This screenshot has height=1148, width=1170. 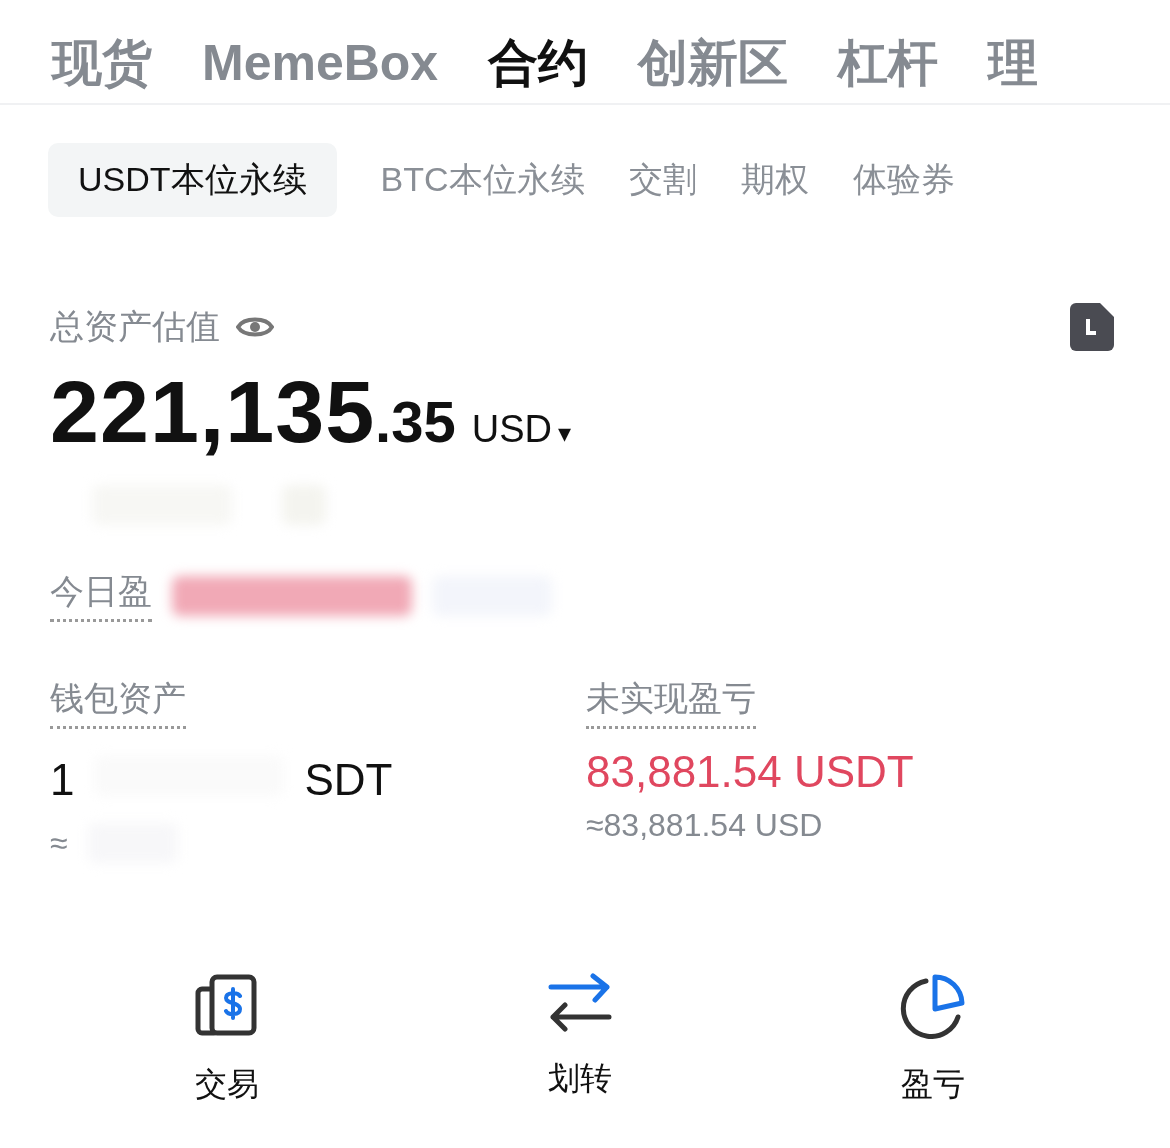 What do you see at coordinates (774, 180) in the screenshot?
I see `contract-tab: 期权` at bounding box center [774, 180].